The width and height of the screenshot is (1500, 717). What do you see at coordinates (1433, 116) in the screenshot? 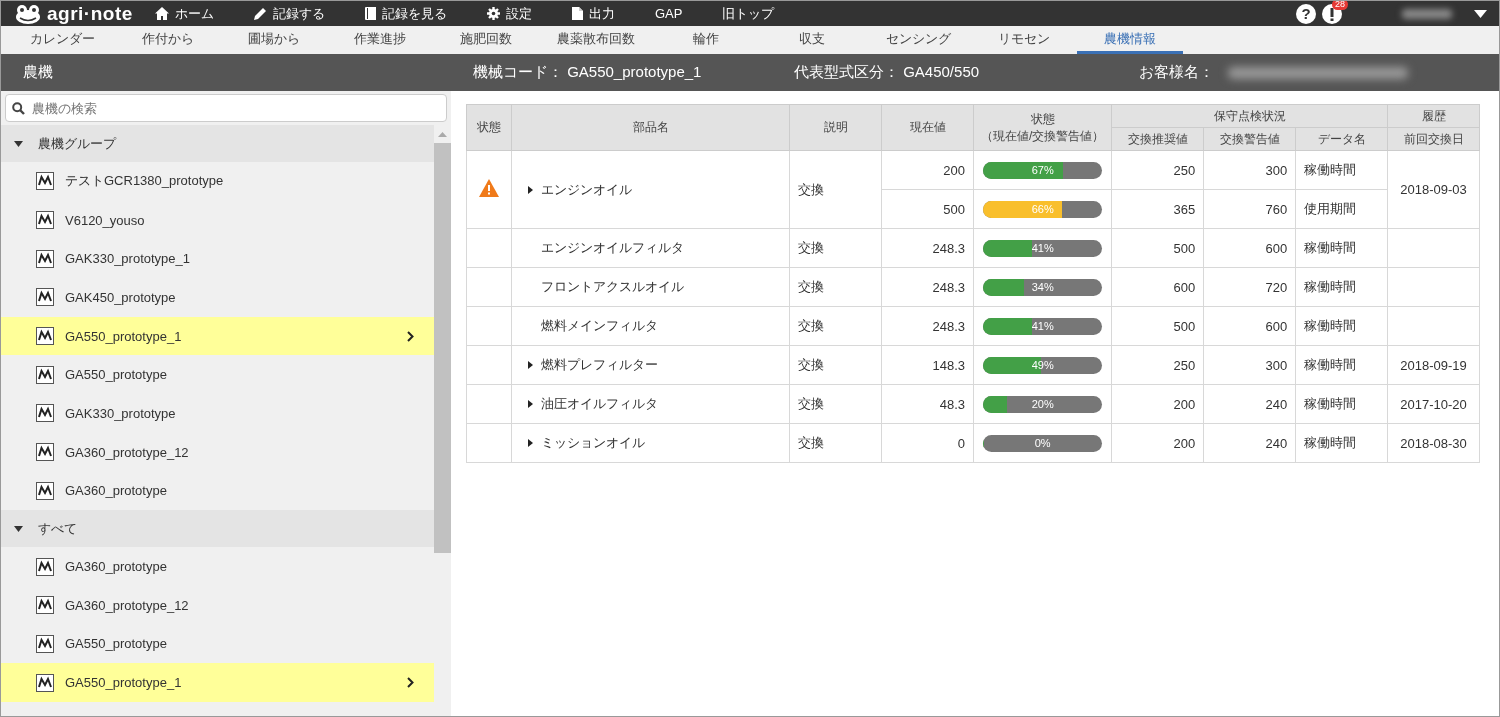
I see `column-group-header: 履歴` at bounding box center [1433, 116].